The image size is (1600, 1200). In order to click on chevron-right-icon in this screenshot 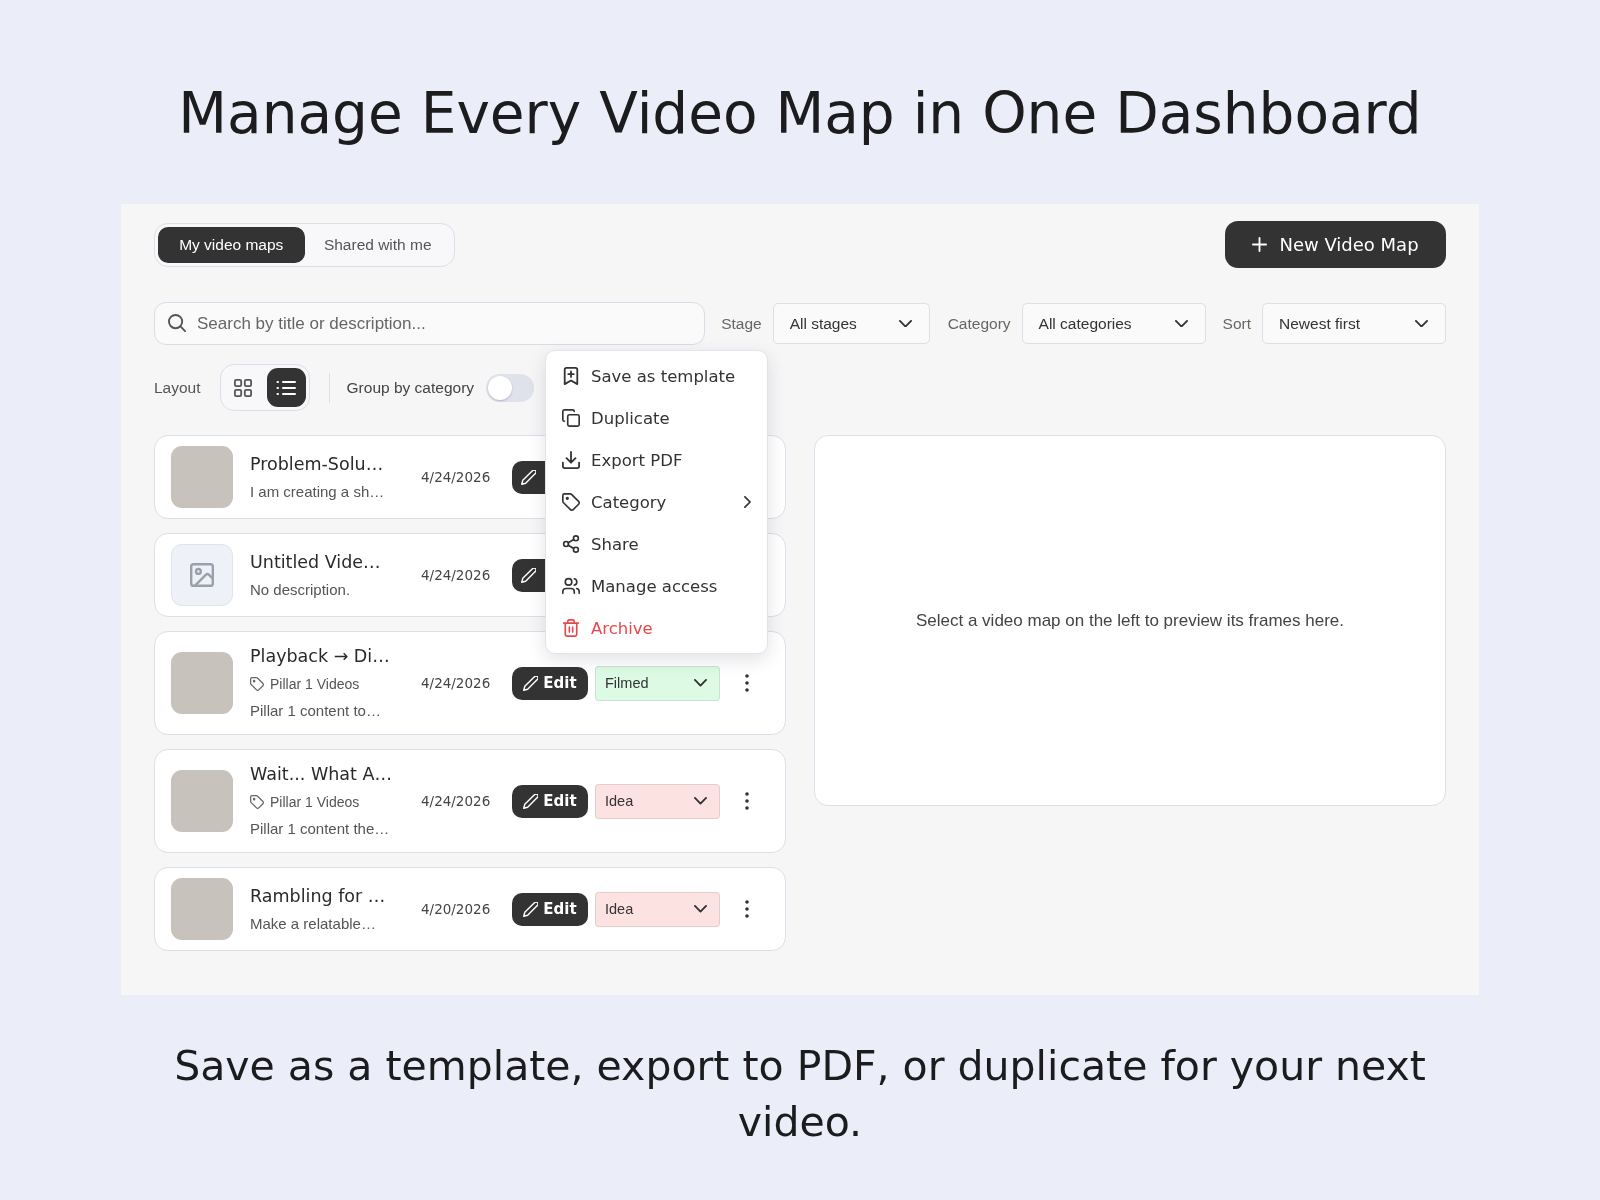, I will do `click(747, 502)`.